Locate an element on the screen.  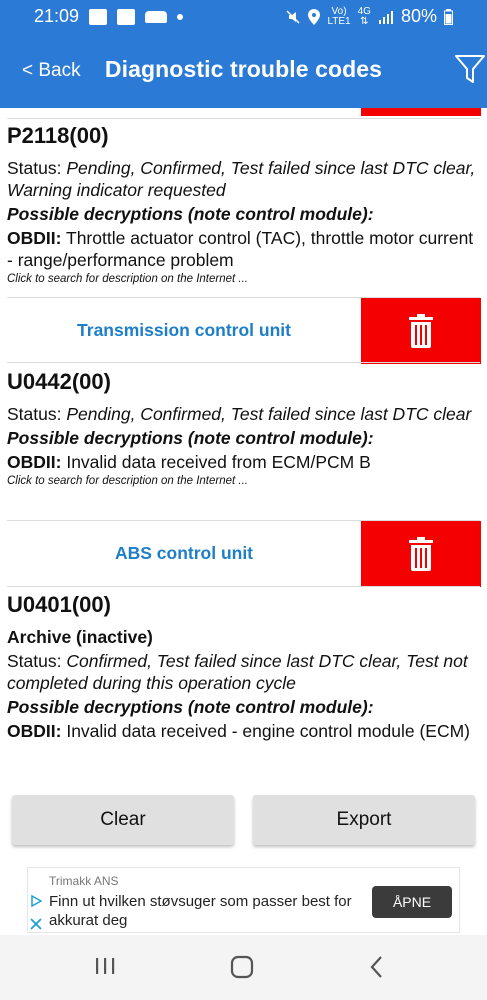
filter-icon is located at coordinates (470, 69).